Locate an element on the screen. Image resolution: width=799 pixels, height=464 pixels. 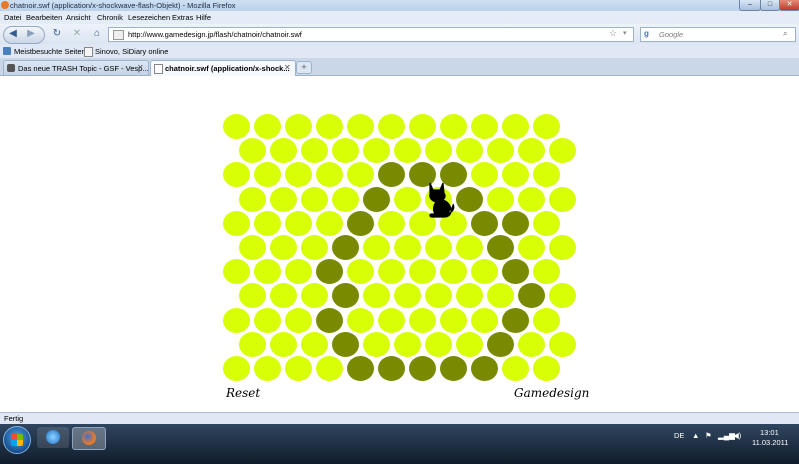
chevron-down-icon: ▾ is located at coordinates (625, 33).